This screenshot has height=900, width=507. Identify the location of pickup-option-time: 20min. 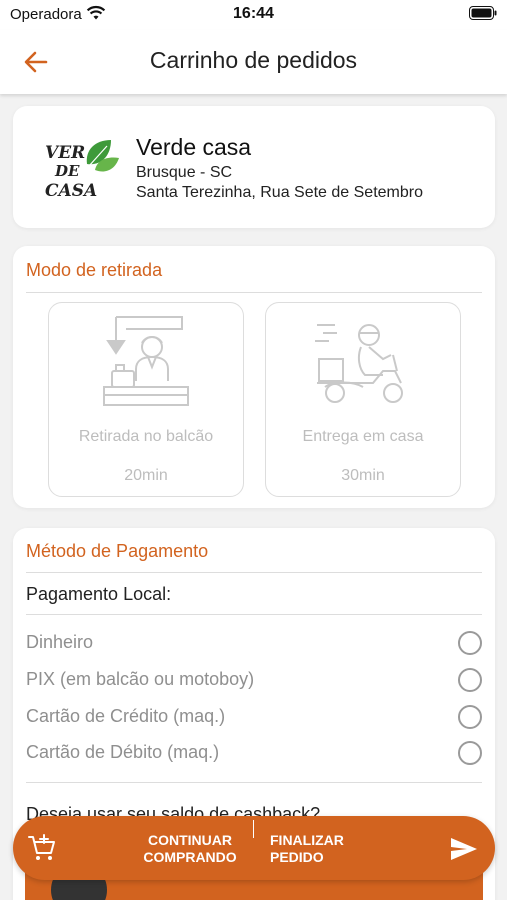
(146, 475).